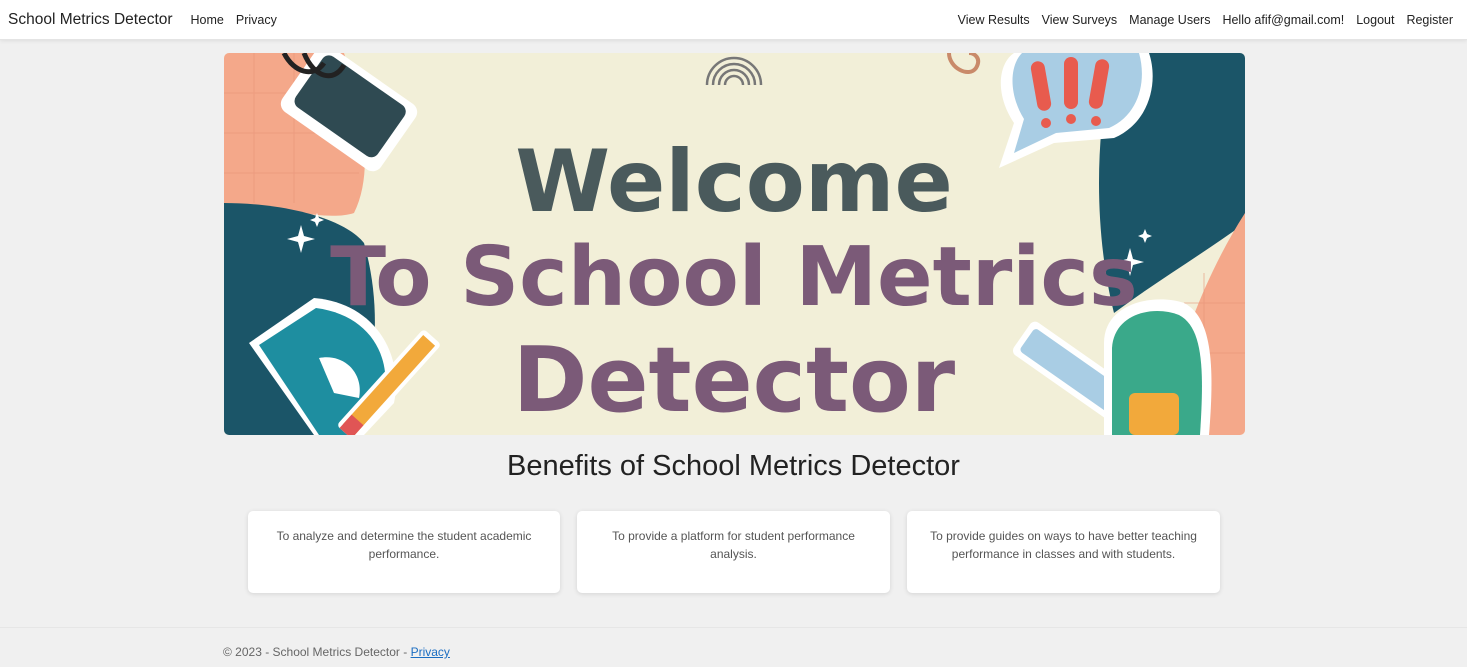  What do you see at coordinates (734, 277) in the screenshot?
I see `banner-line-2: To School Metrics` at bounding box center [734, 277].